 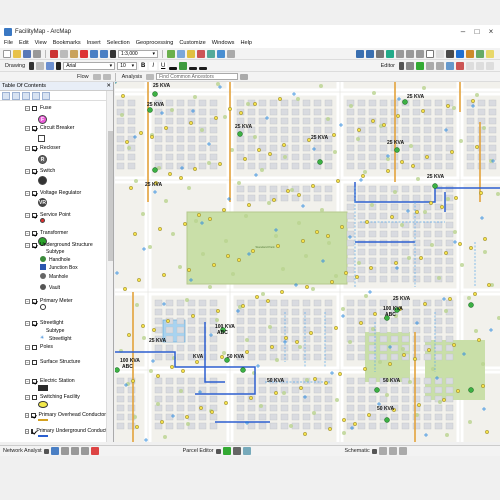 I want to click on menu-edit: Edit, so click(x=24, y=43).